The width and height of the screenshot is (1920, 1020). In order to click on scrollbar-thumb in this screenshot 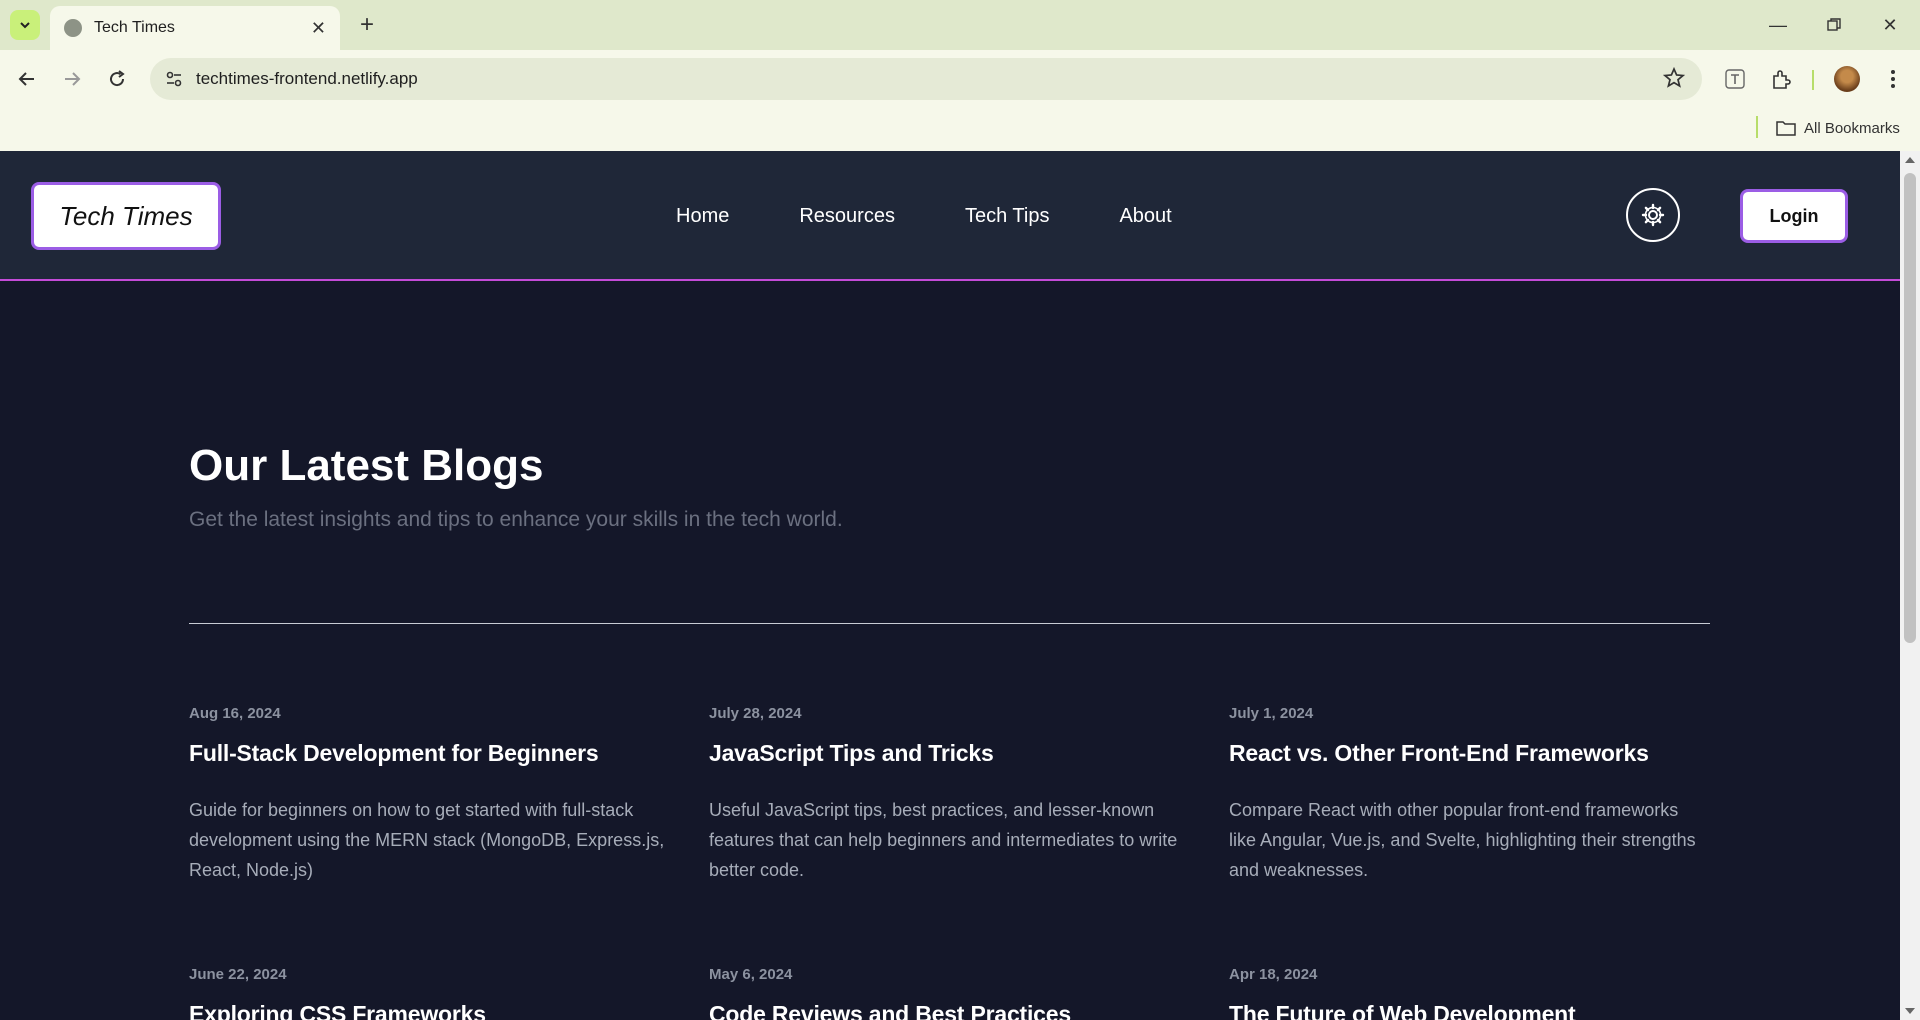, I will do `click(1910, 408)`.